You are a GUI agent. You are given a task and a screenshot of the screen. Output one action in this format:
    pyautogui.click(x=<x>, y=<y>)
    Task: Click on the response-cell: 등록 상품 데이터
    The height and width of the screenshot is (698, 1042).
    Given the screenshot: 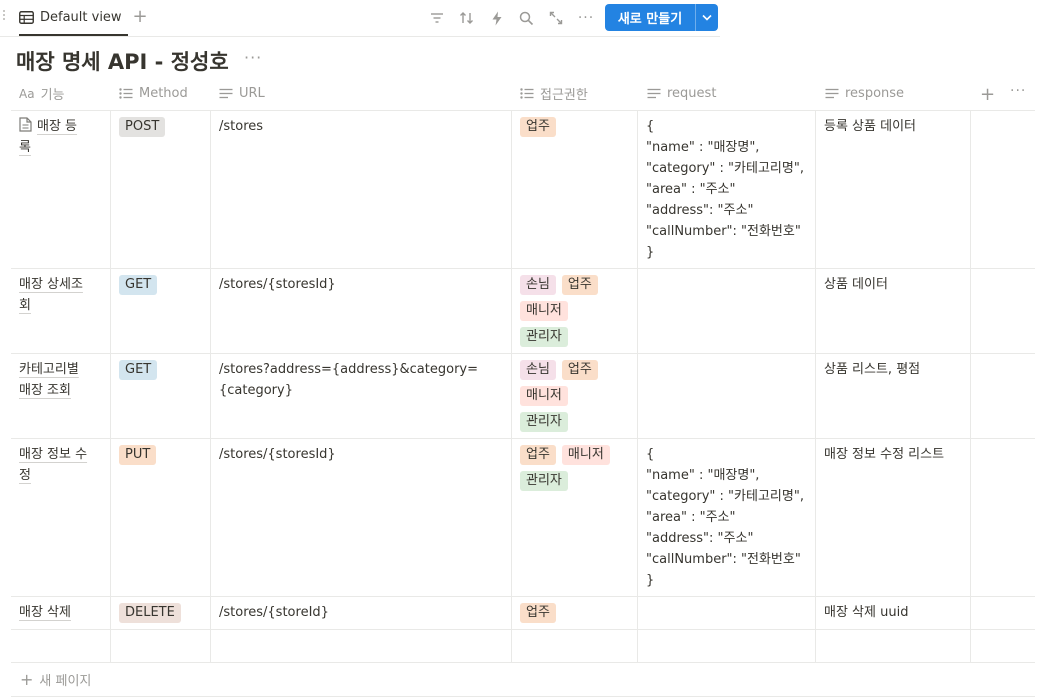 What is the action you would take?
    pyautogui.click(x=870, y=126)
    